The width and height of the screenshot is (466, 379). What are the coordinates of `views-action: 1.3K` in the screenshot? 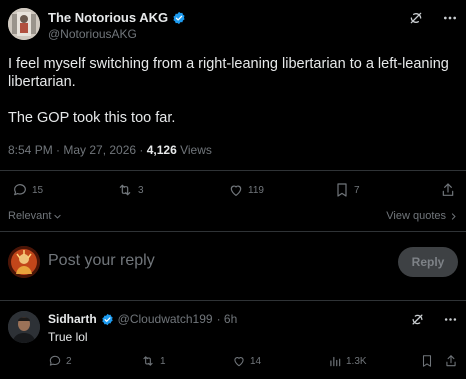 It's located at (347, 361).